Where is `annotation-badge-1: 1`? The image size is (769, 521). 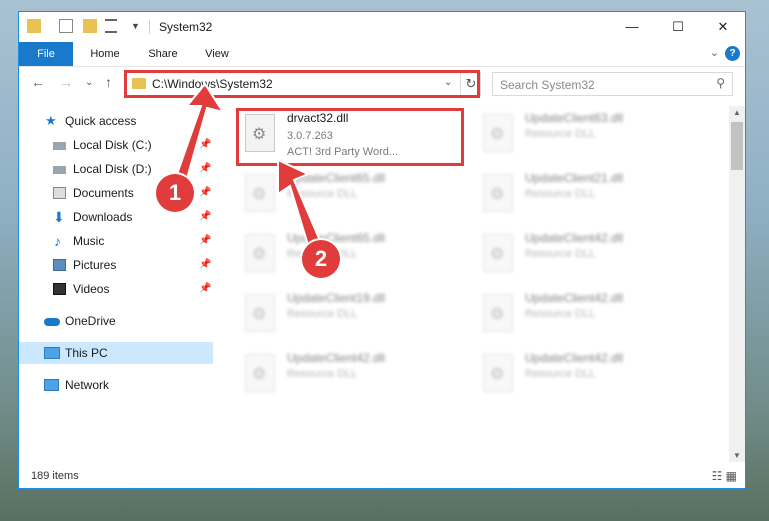 annotation-badge-1: 1 is located at coordinates (175, 193).